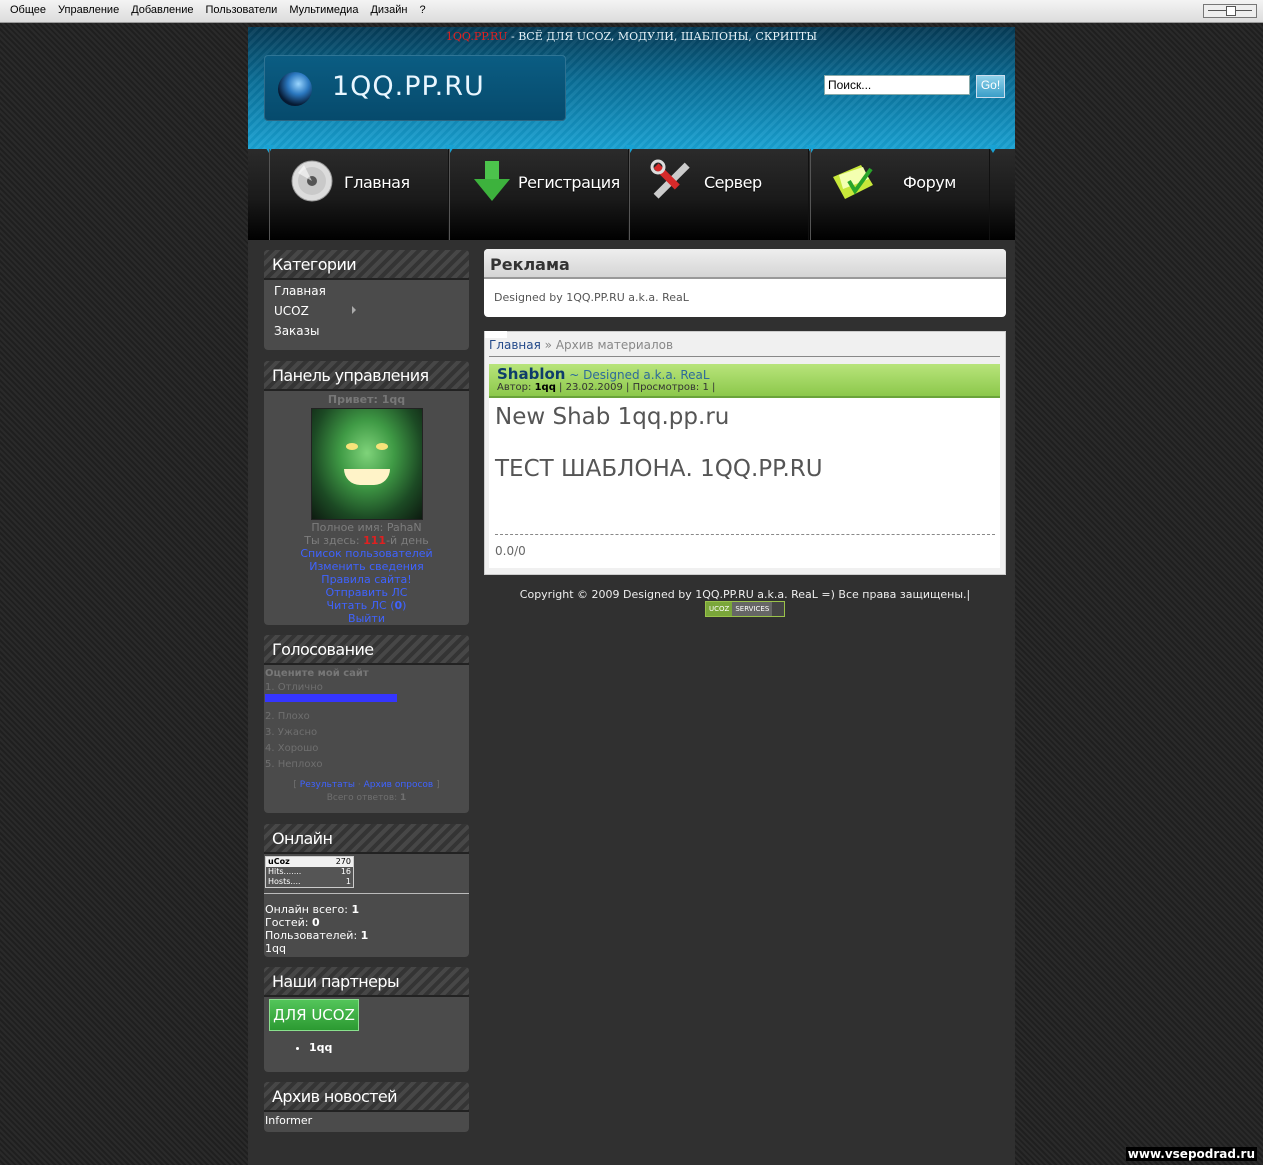 The image size is (1263, 1165). I want to click on block-header: Архив новостей, so click(366, 1097).